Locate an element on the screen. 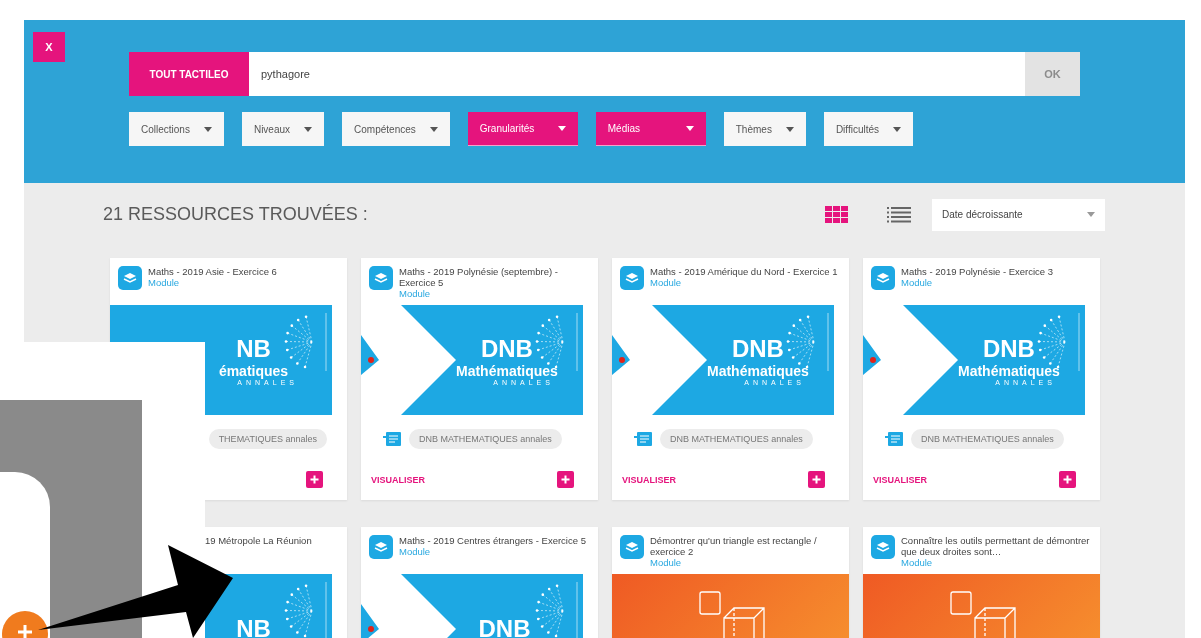  results-heading: 21 RESSOURCES TROUVÉES : is located at coordinates (236, 214).